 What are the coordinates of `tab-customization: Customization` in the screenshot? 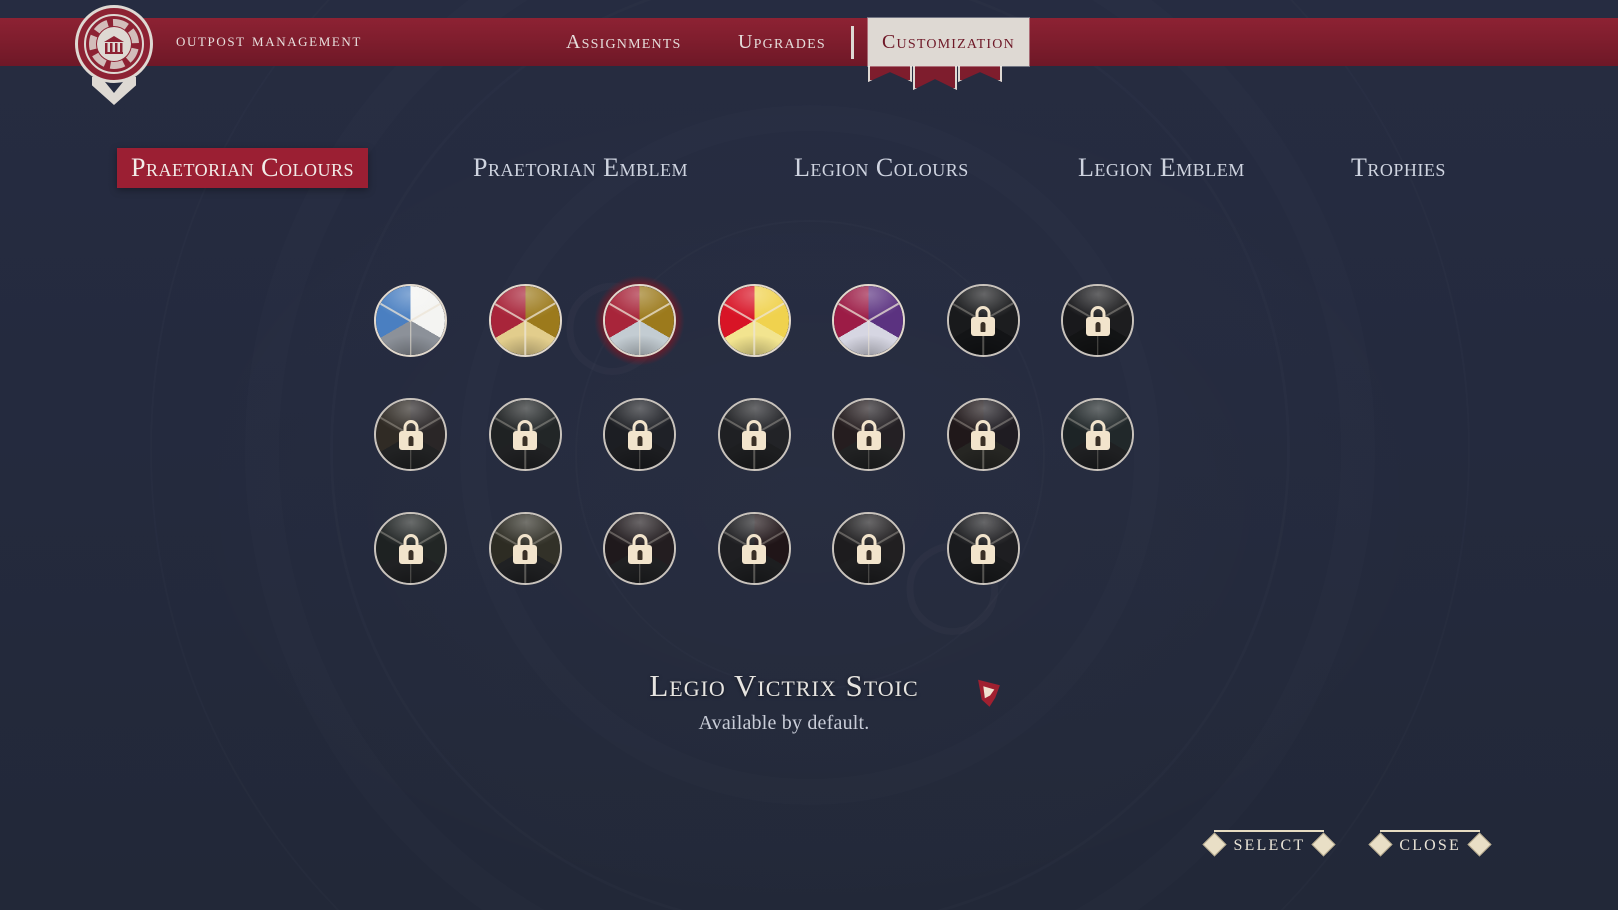 It's located at (948, 42).